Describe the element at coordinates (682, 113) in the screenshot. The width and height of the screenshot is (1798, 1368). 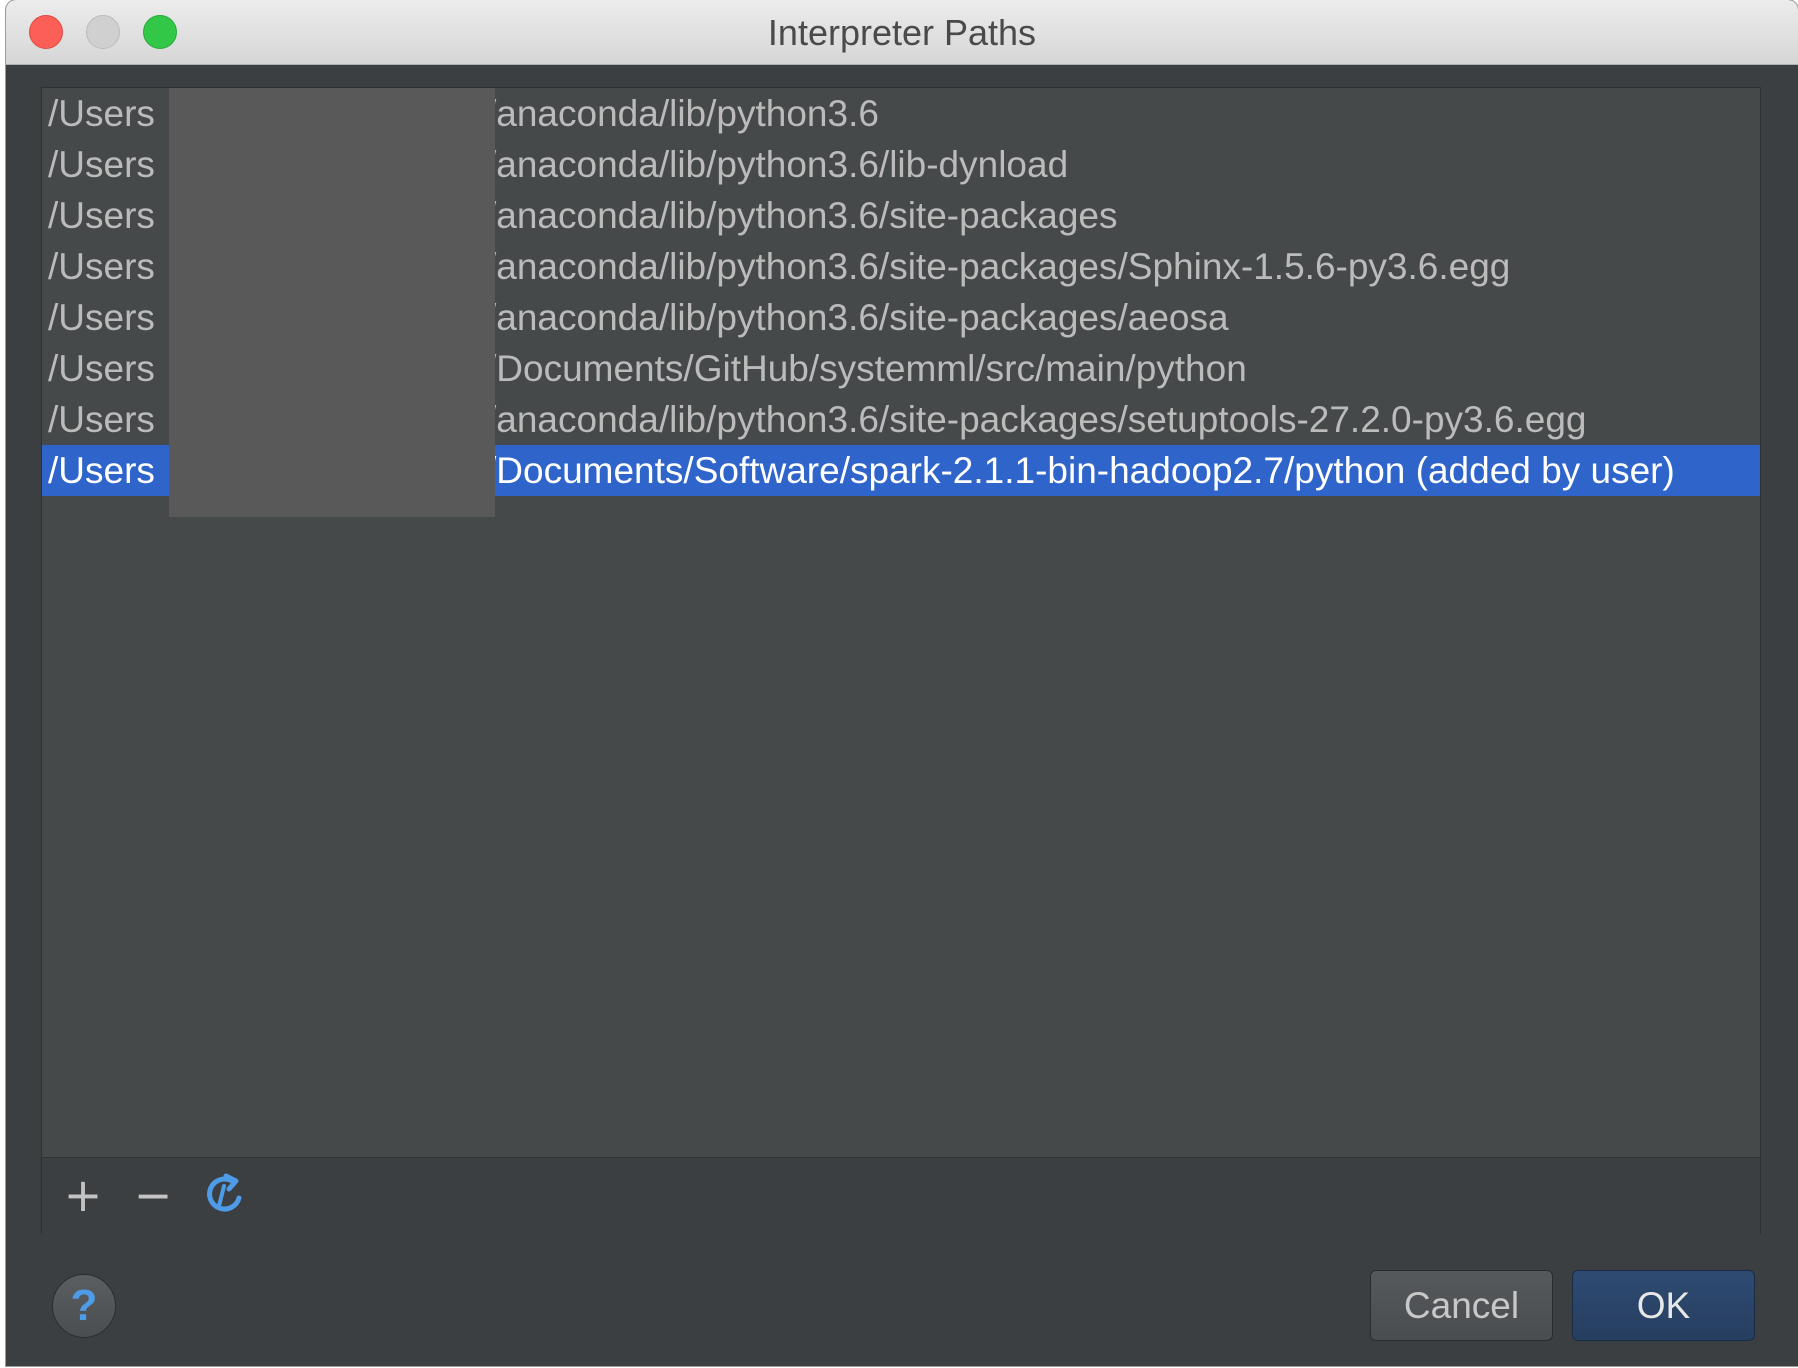
I see `path-suffix: /anaconda/lib/python3.6` at that location.